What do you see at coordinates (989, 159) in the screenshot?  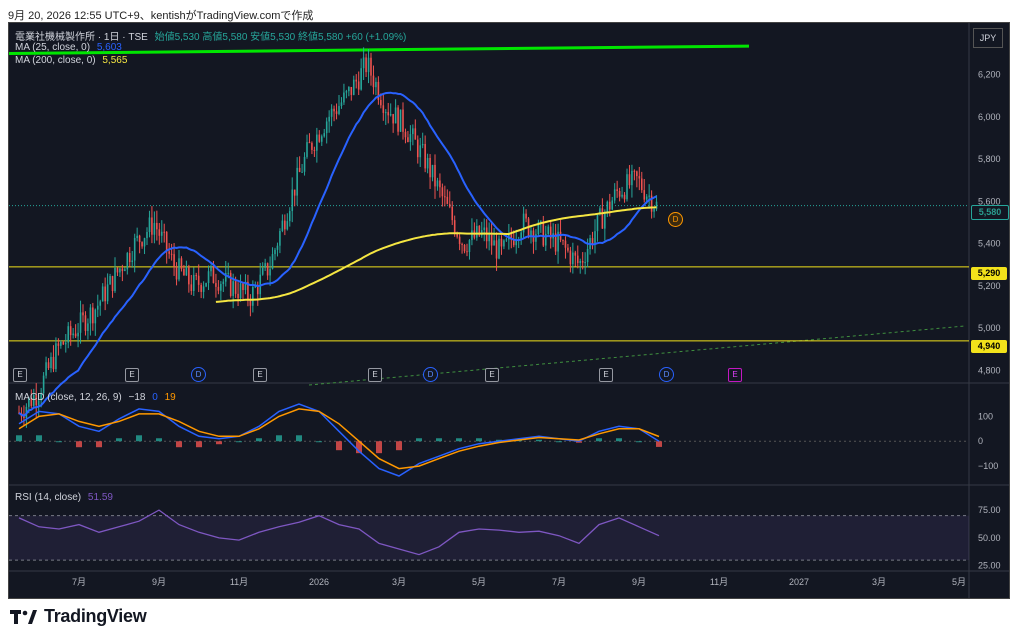 I see `price-tick-label: 5,800` at bounding box center [989, 159].